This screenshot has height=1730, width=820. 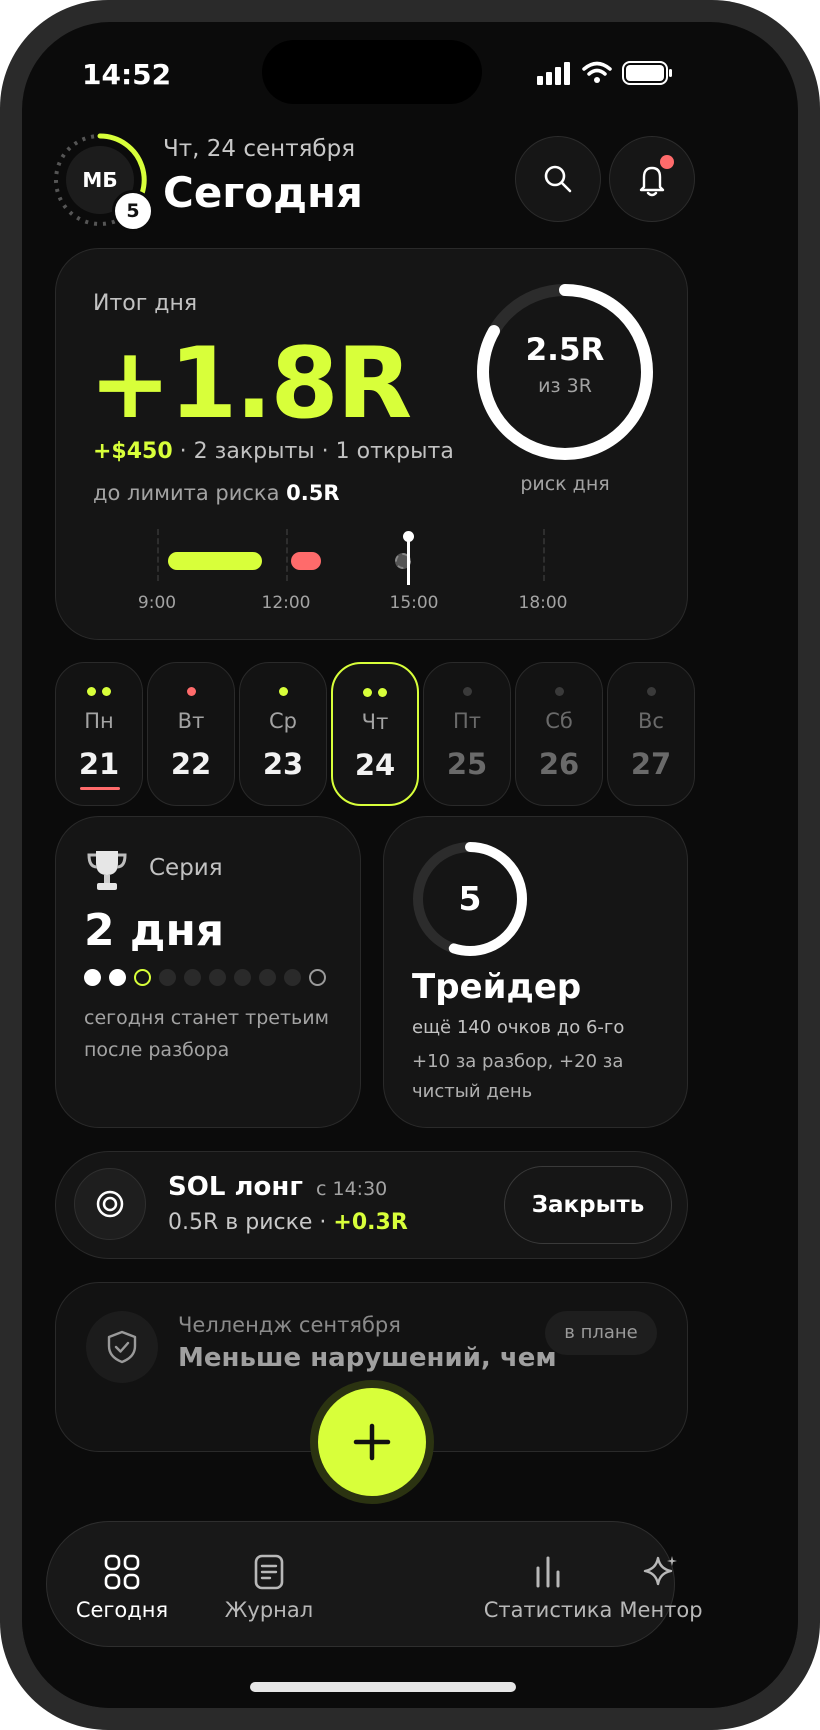 What do you see at coordinates (323, 1222) in the screenshot?
I see `position-sep: ·` at bounding box center [323, 1222].